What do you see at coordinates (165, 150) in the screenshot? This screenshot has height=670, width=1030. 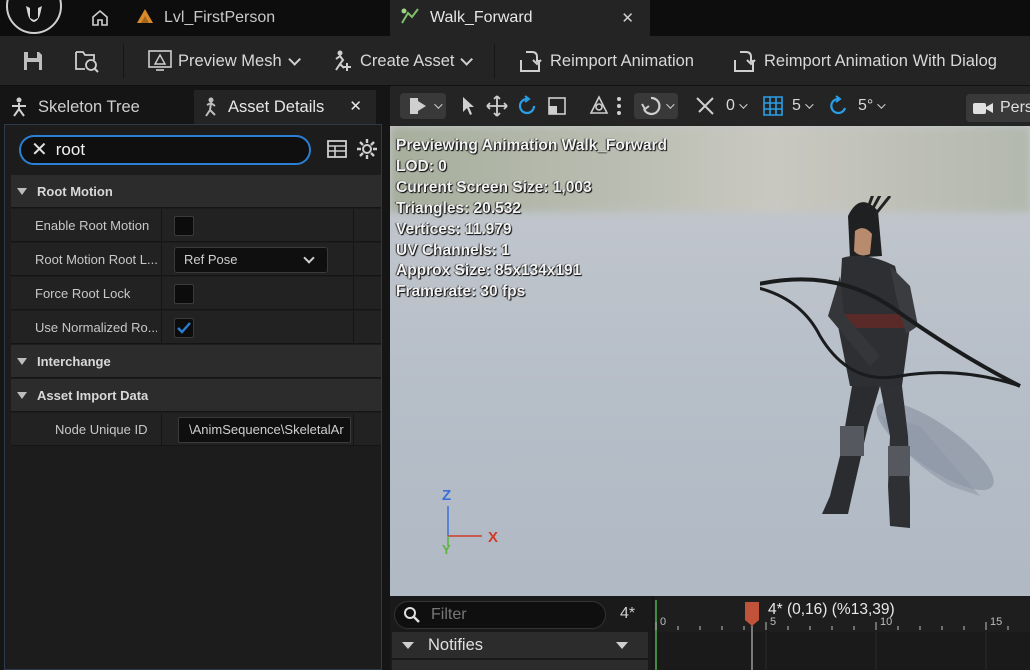 I see `details-search-input: ✕ root` at bounding box center [165, 150].